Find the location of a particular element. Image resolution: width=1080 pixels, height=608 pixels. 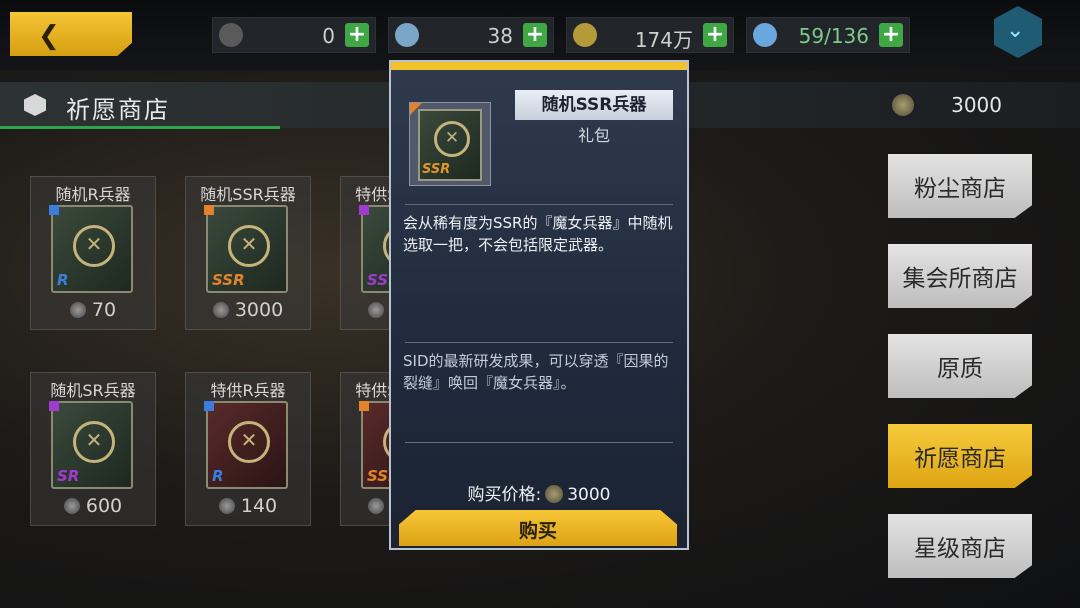

side-tab-label: 原质 is located at coordinates (960, 369).